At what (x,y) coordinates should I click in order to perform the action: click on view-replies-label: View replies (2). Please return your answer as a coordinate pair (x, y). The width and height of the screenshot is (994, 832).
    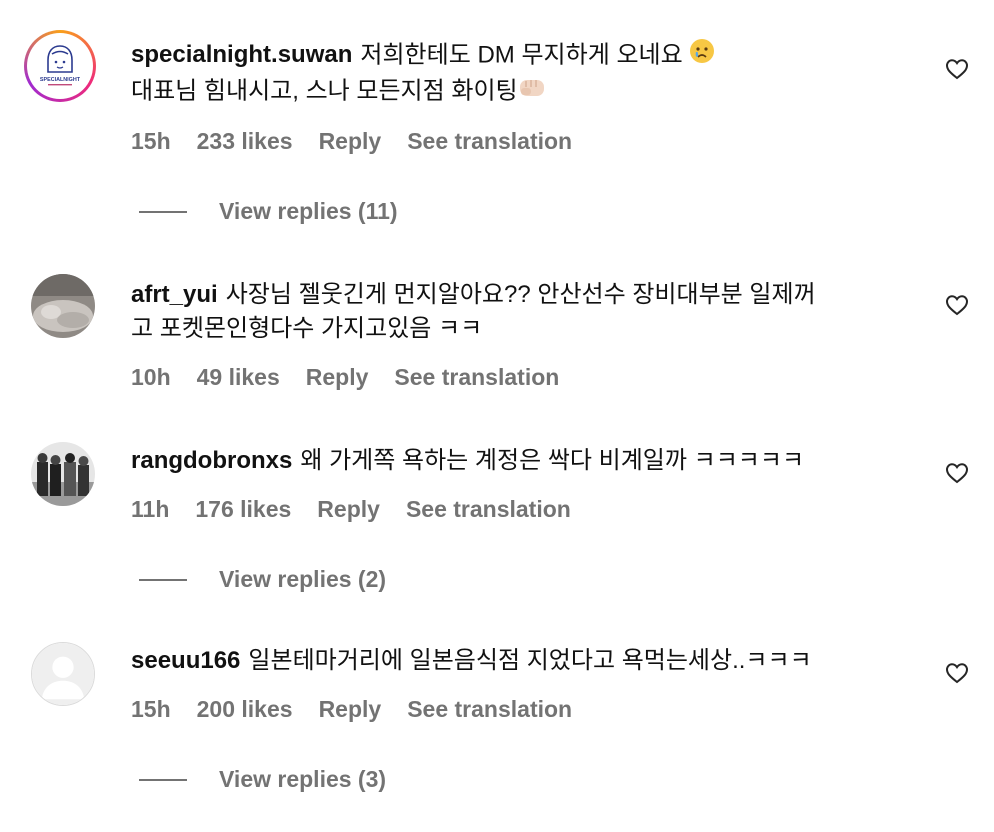
    Looking at the image, I should click on (303, 579).